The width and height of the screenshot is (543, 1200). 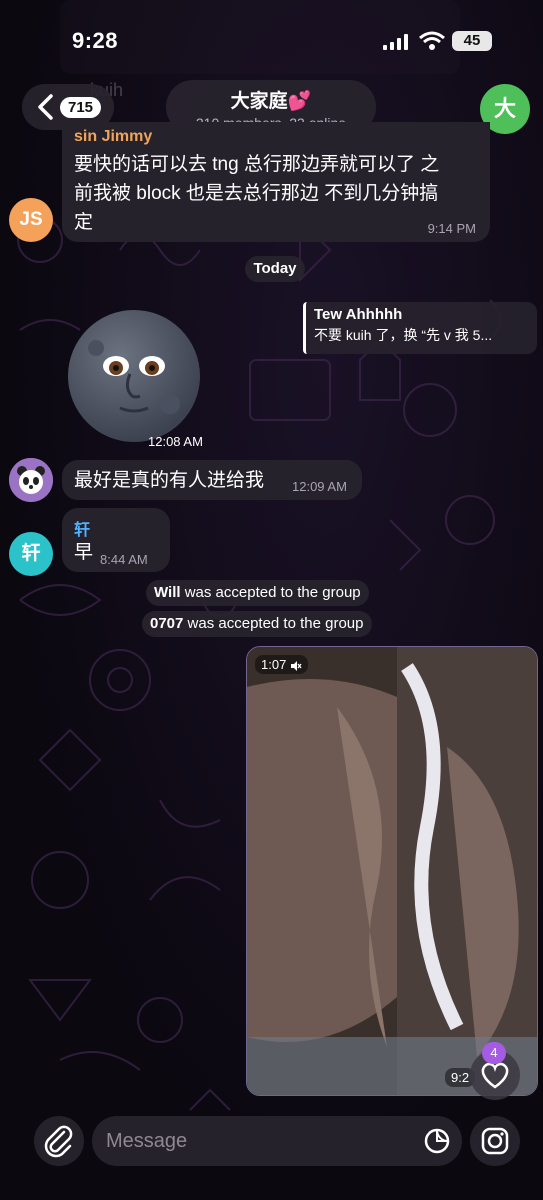 I want to click on message-bubble: 轩 早 8:44 AM, so click(x=116, y=540).